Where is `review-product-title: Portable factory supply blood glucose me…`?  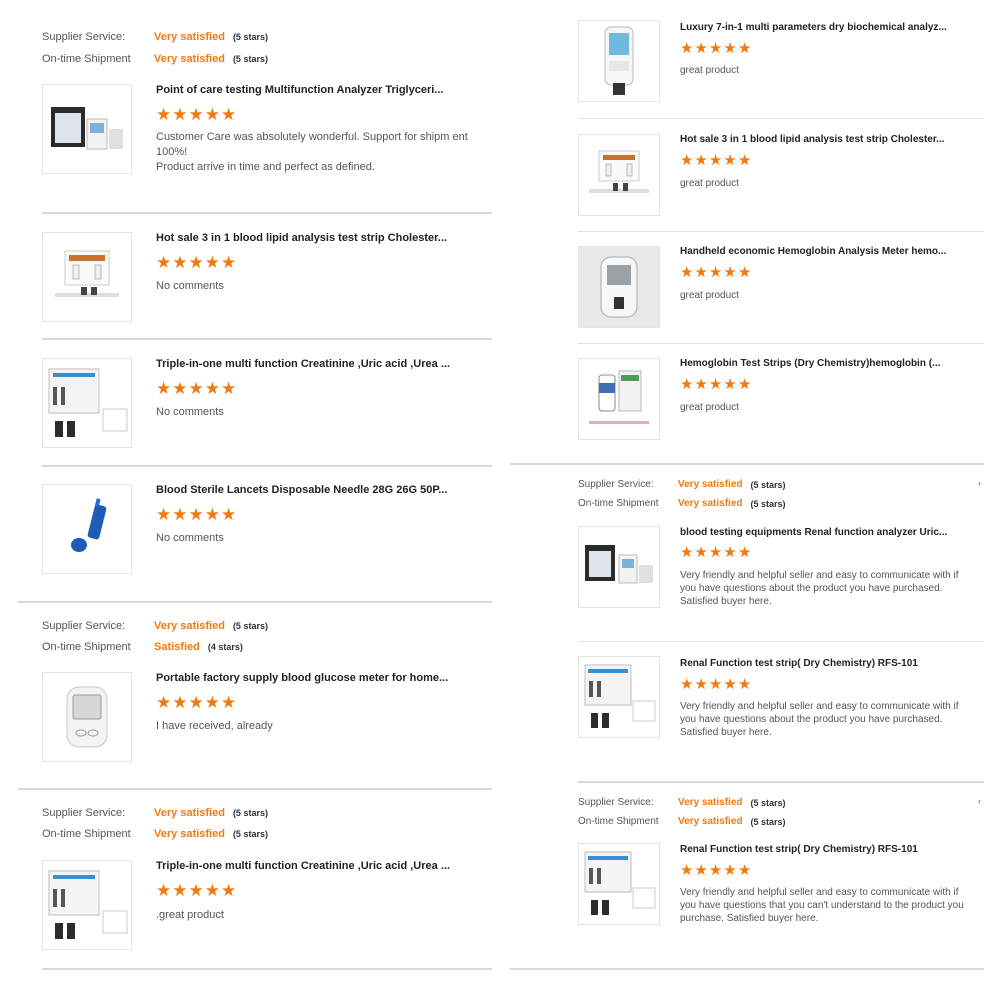
review-product-title: Portable factory supply blood glucose me… is located at coordinates (316, 678).